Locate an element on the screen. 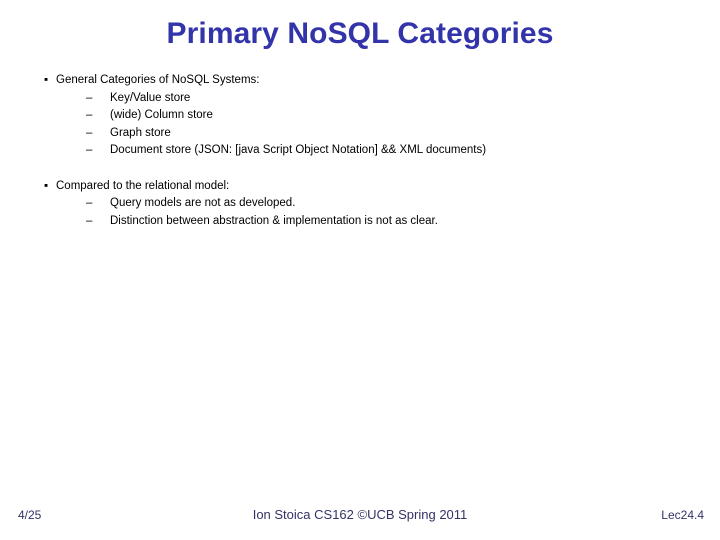 This screenshot has width=720, height=540. bullet-item-level1-label: Compared to the relational model: is located at coordinates (143, 185).